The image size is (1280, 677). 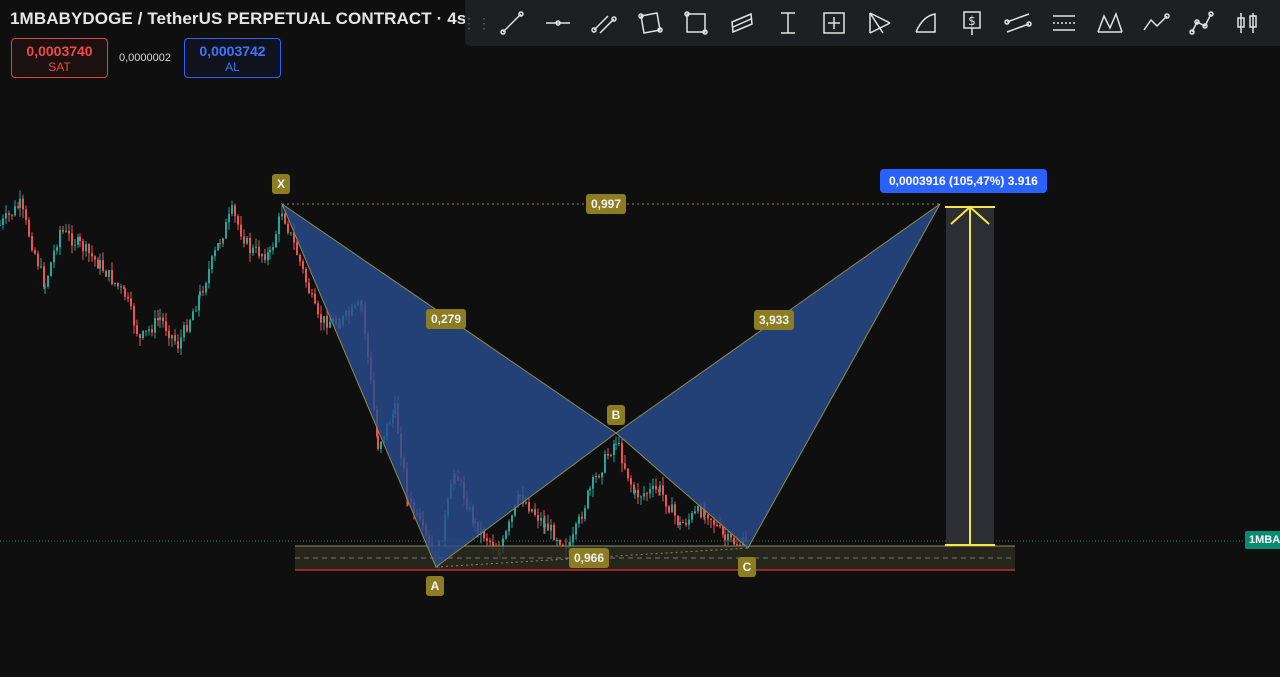 I want to click on path-icon, so click(x=742, y=23).